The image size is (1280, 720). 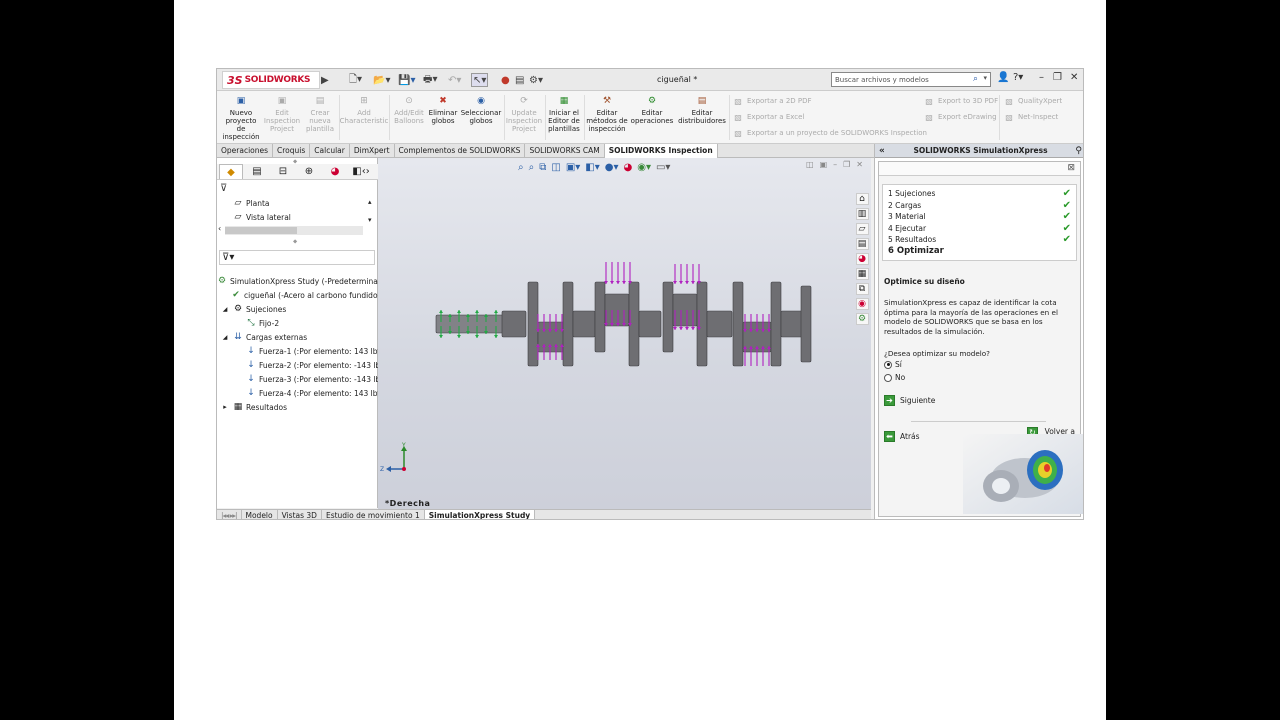 I want to click on help-icon: ?▾, so click(x=1018, y=77).